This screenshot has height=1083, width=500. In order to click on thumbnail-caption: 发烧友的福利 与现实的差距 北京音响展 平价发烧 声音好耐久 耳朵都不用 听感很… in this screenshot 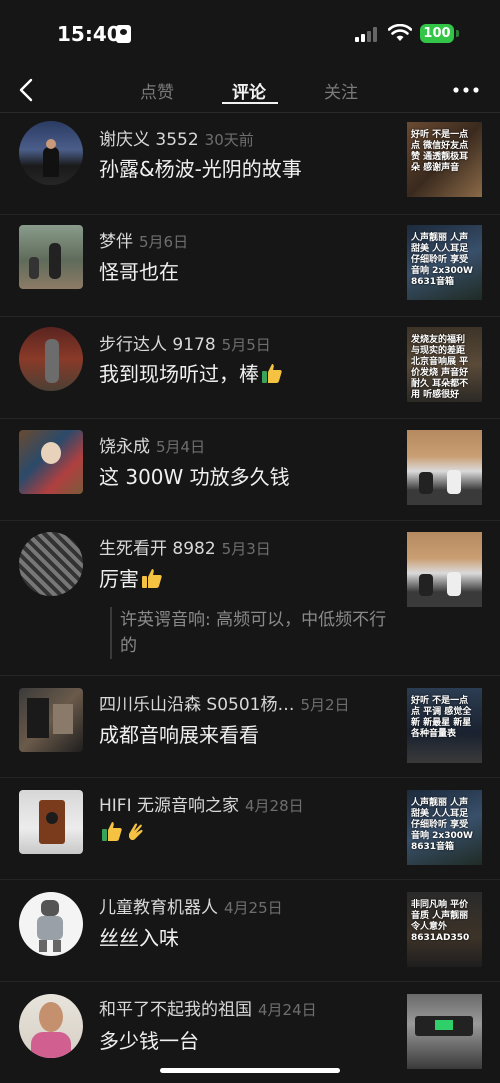, I will do `click(440, 367)`.